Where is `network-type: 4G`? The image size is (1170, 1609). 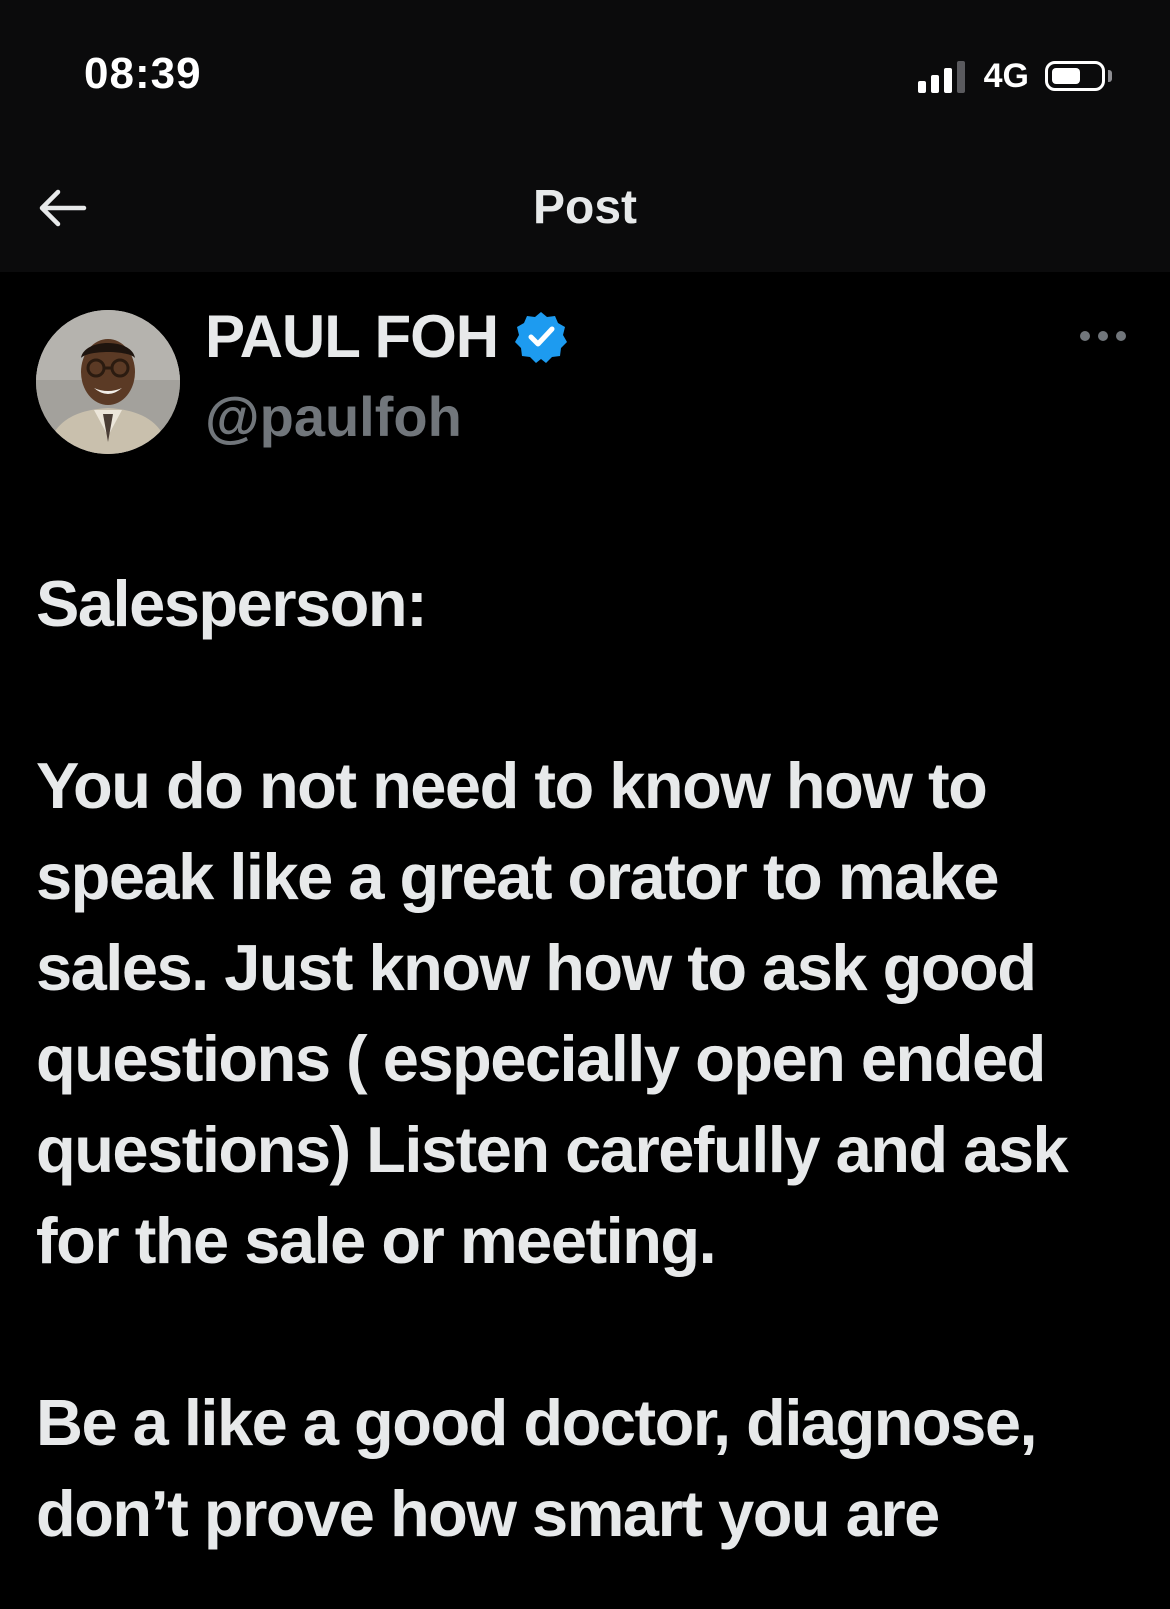
network-type: 4G is located at coordinates (1006, 76).